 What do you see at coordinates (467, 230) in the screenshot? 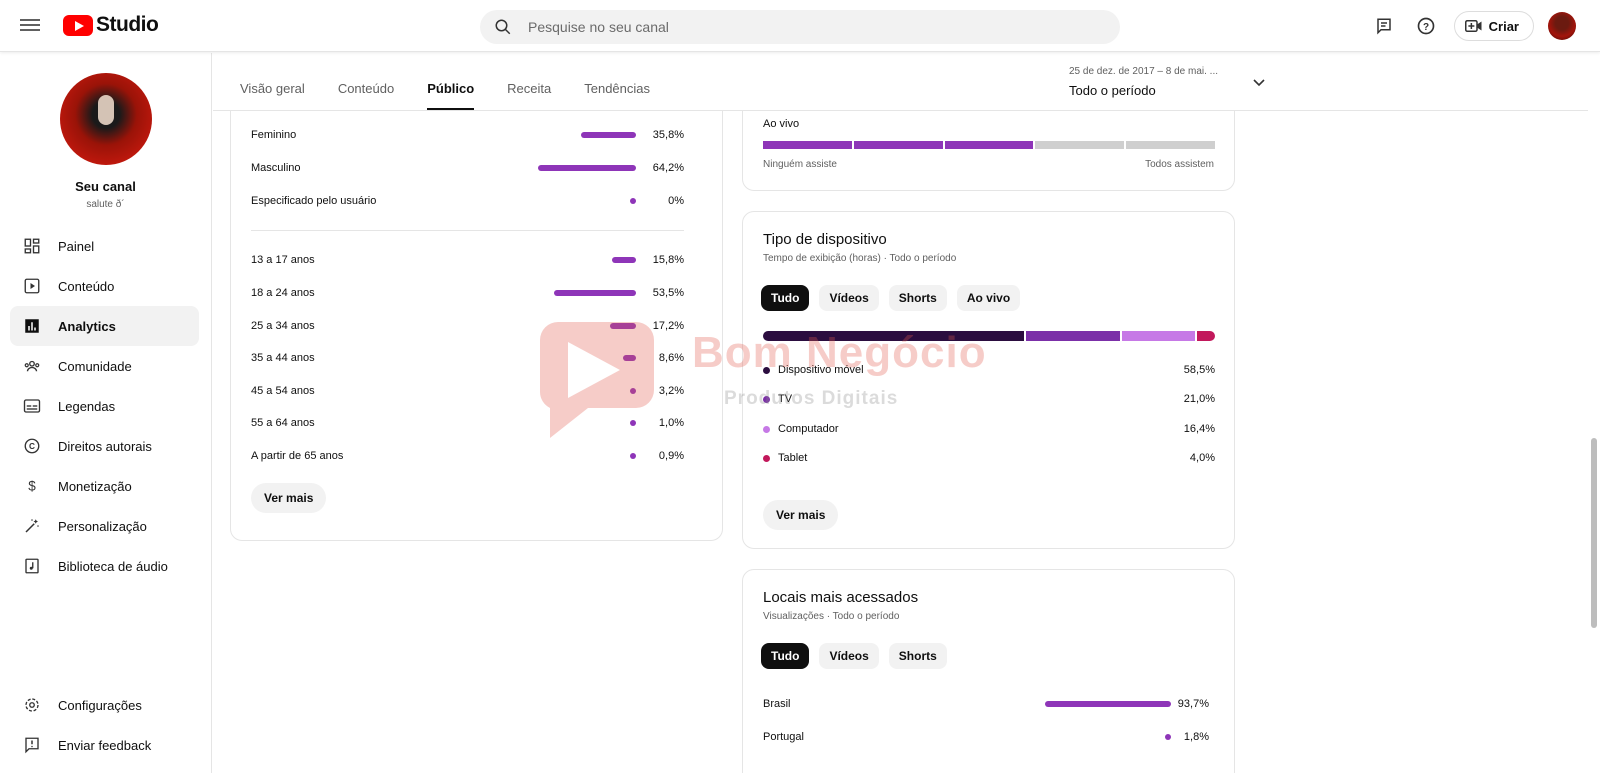
I see `section-divider` at bounding box center [467, 230].